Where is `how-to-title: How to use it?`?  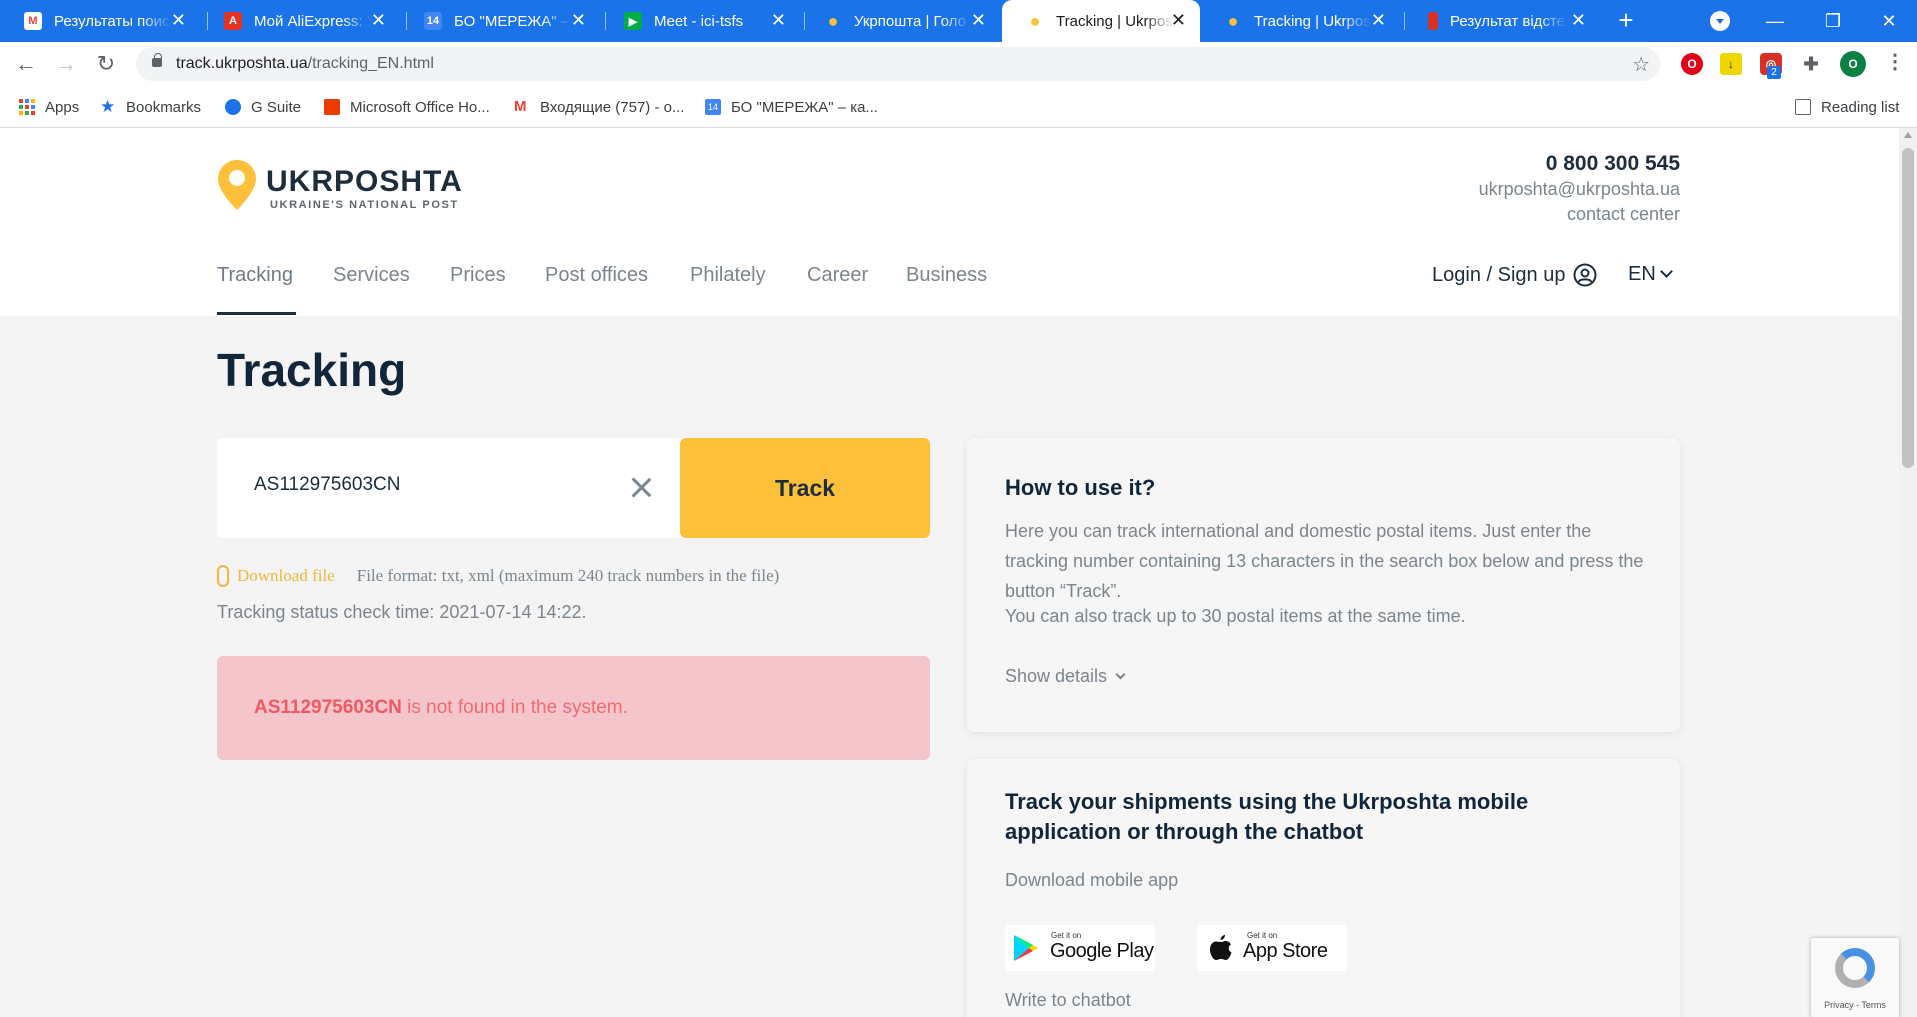
how-to-title: How to use it? is located at coordinates (1080, 487).